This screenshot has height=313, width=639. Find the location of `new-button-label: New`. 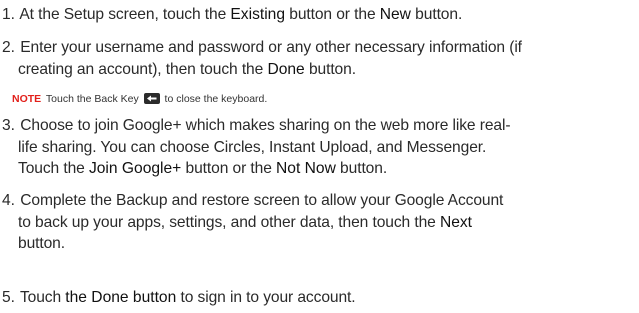

new-button-label: New is located at coordinates (395, 14).